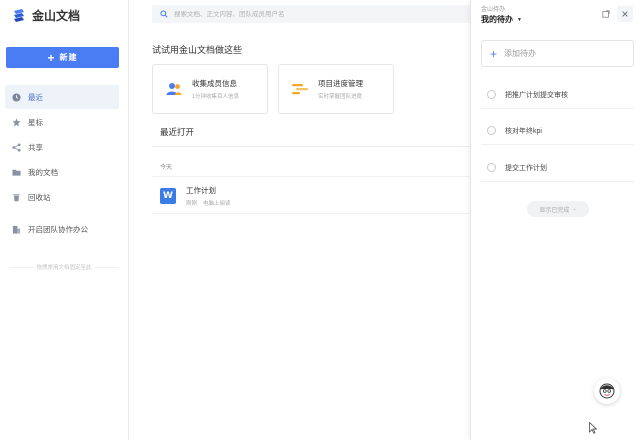 Image resolution: width=640 pixels, height=440 pixels. Describe the element at coordinates (19, 15) in the screenshot. I see `kdocs-logo-icon` at that location.